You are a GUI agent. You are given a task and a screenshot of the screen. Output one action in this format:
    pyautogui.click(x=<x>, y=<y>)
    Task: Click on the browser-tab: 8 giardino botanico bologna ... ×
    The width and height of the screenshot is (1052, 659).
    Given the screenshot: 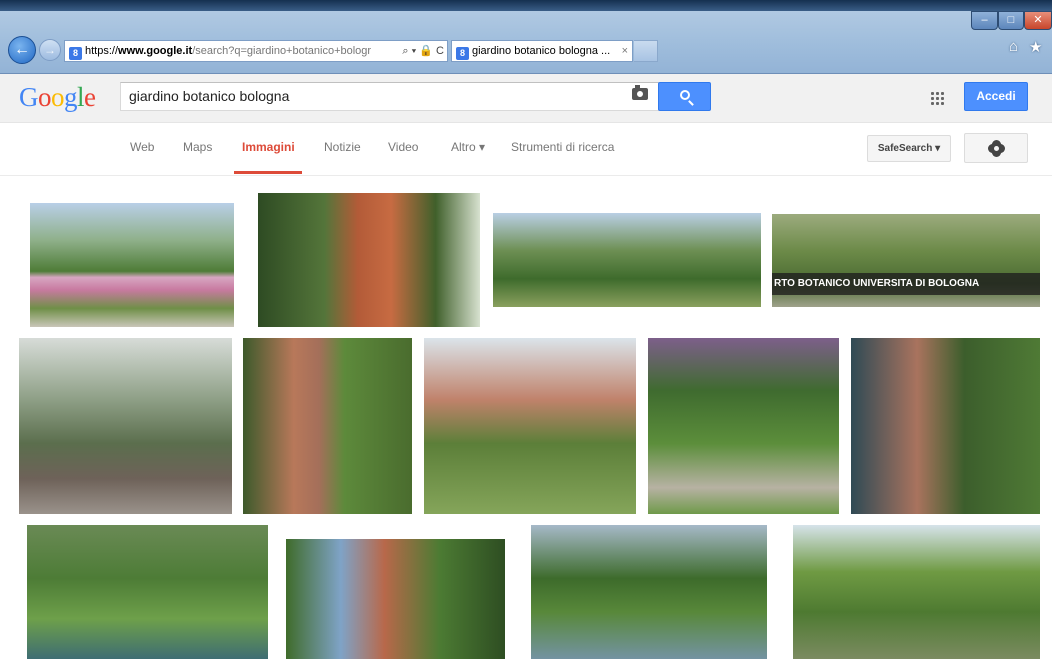 What is the action you would take?
    pyautogui.click(x=542, y=51)
    